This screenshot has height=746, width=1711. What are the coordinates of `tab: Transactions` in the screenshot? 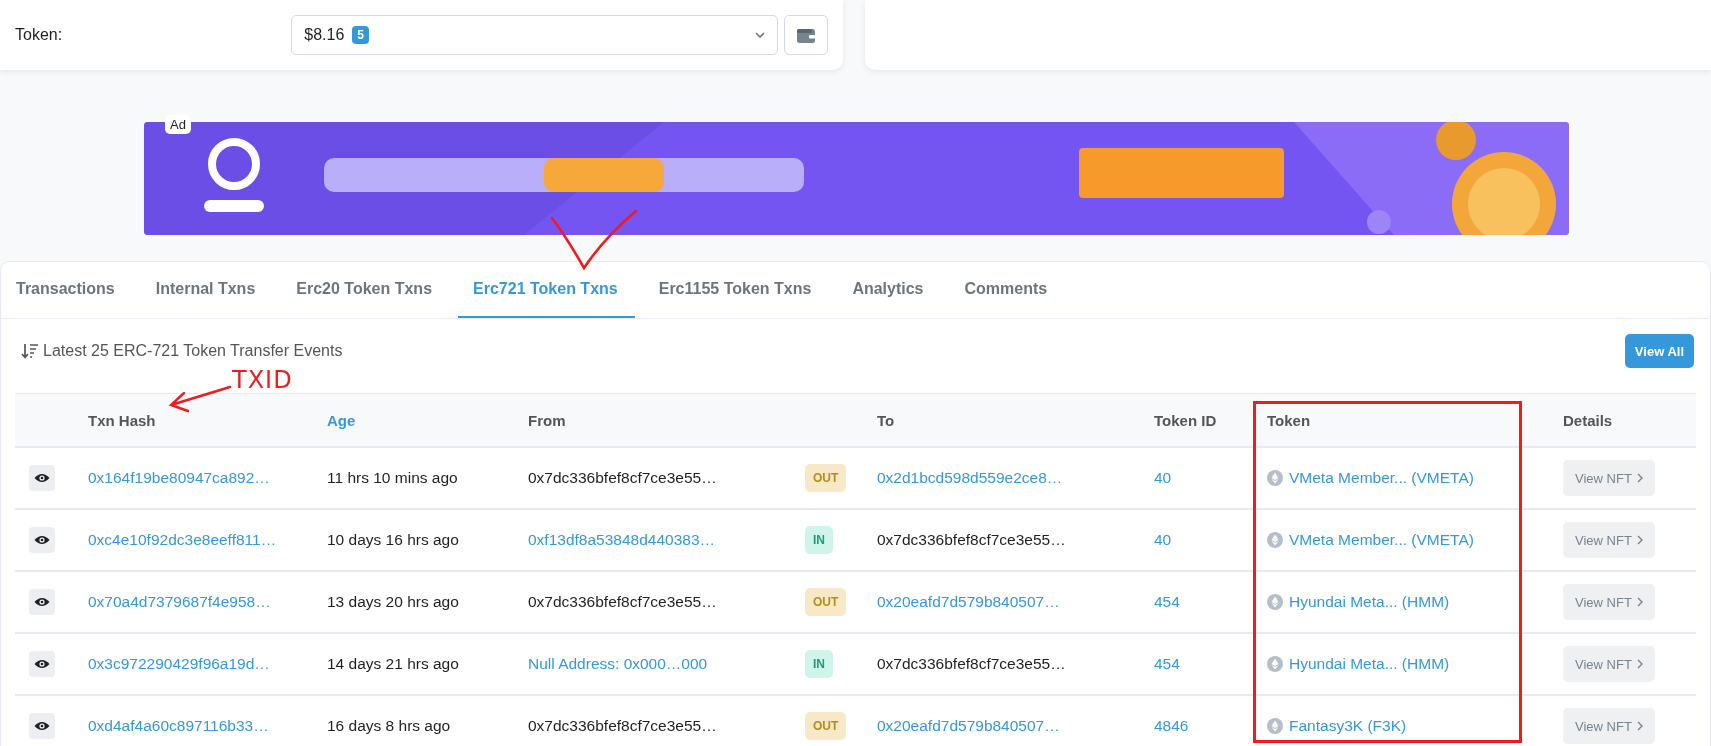 It's located at (66, 290).